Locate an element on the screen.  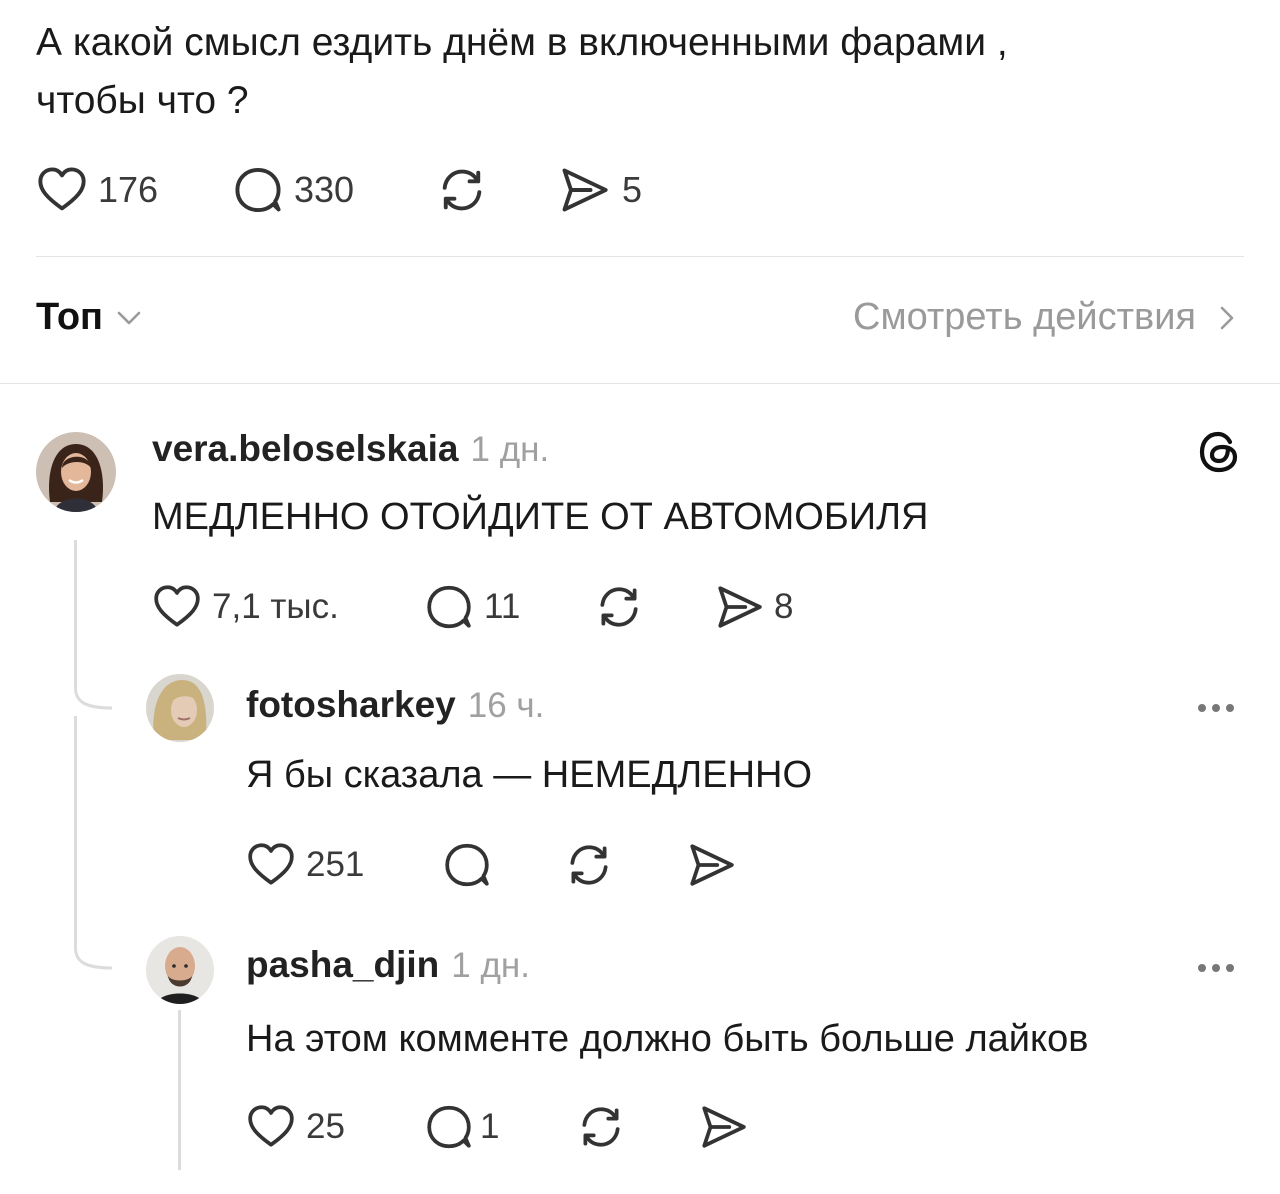
comment-reply-button: 1 is located at coordinates (461, 1127).